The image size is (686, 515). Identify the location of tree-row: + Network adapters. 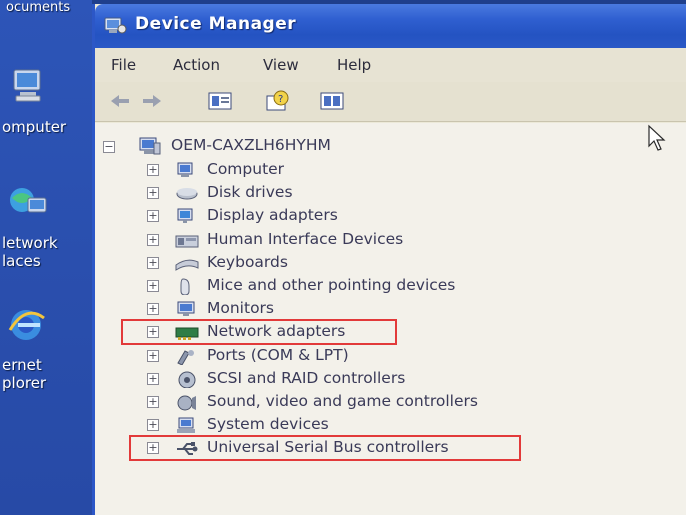
(390, 332).